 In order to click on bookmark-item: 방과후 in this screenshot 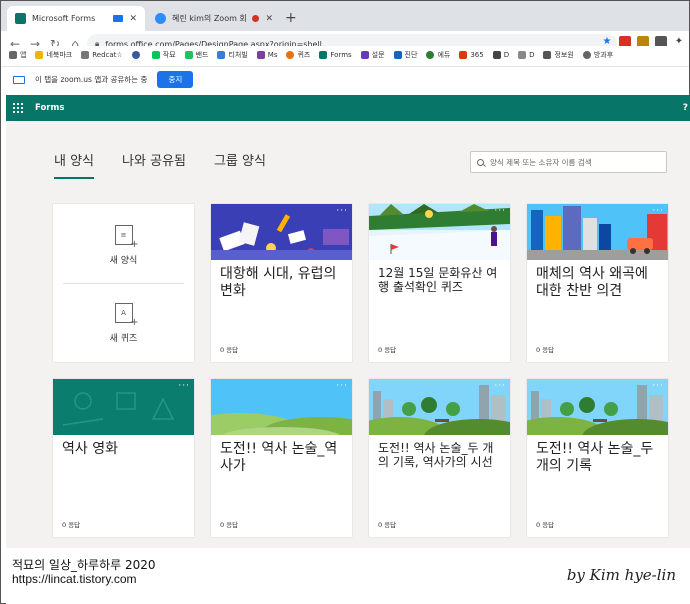, I will do `click(597, 55)`.